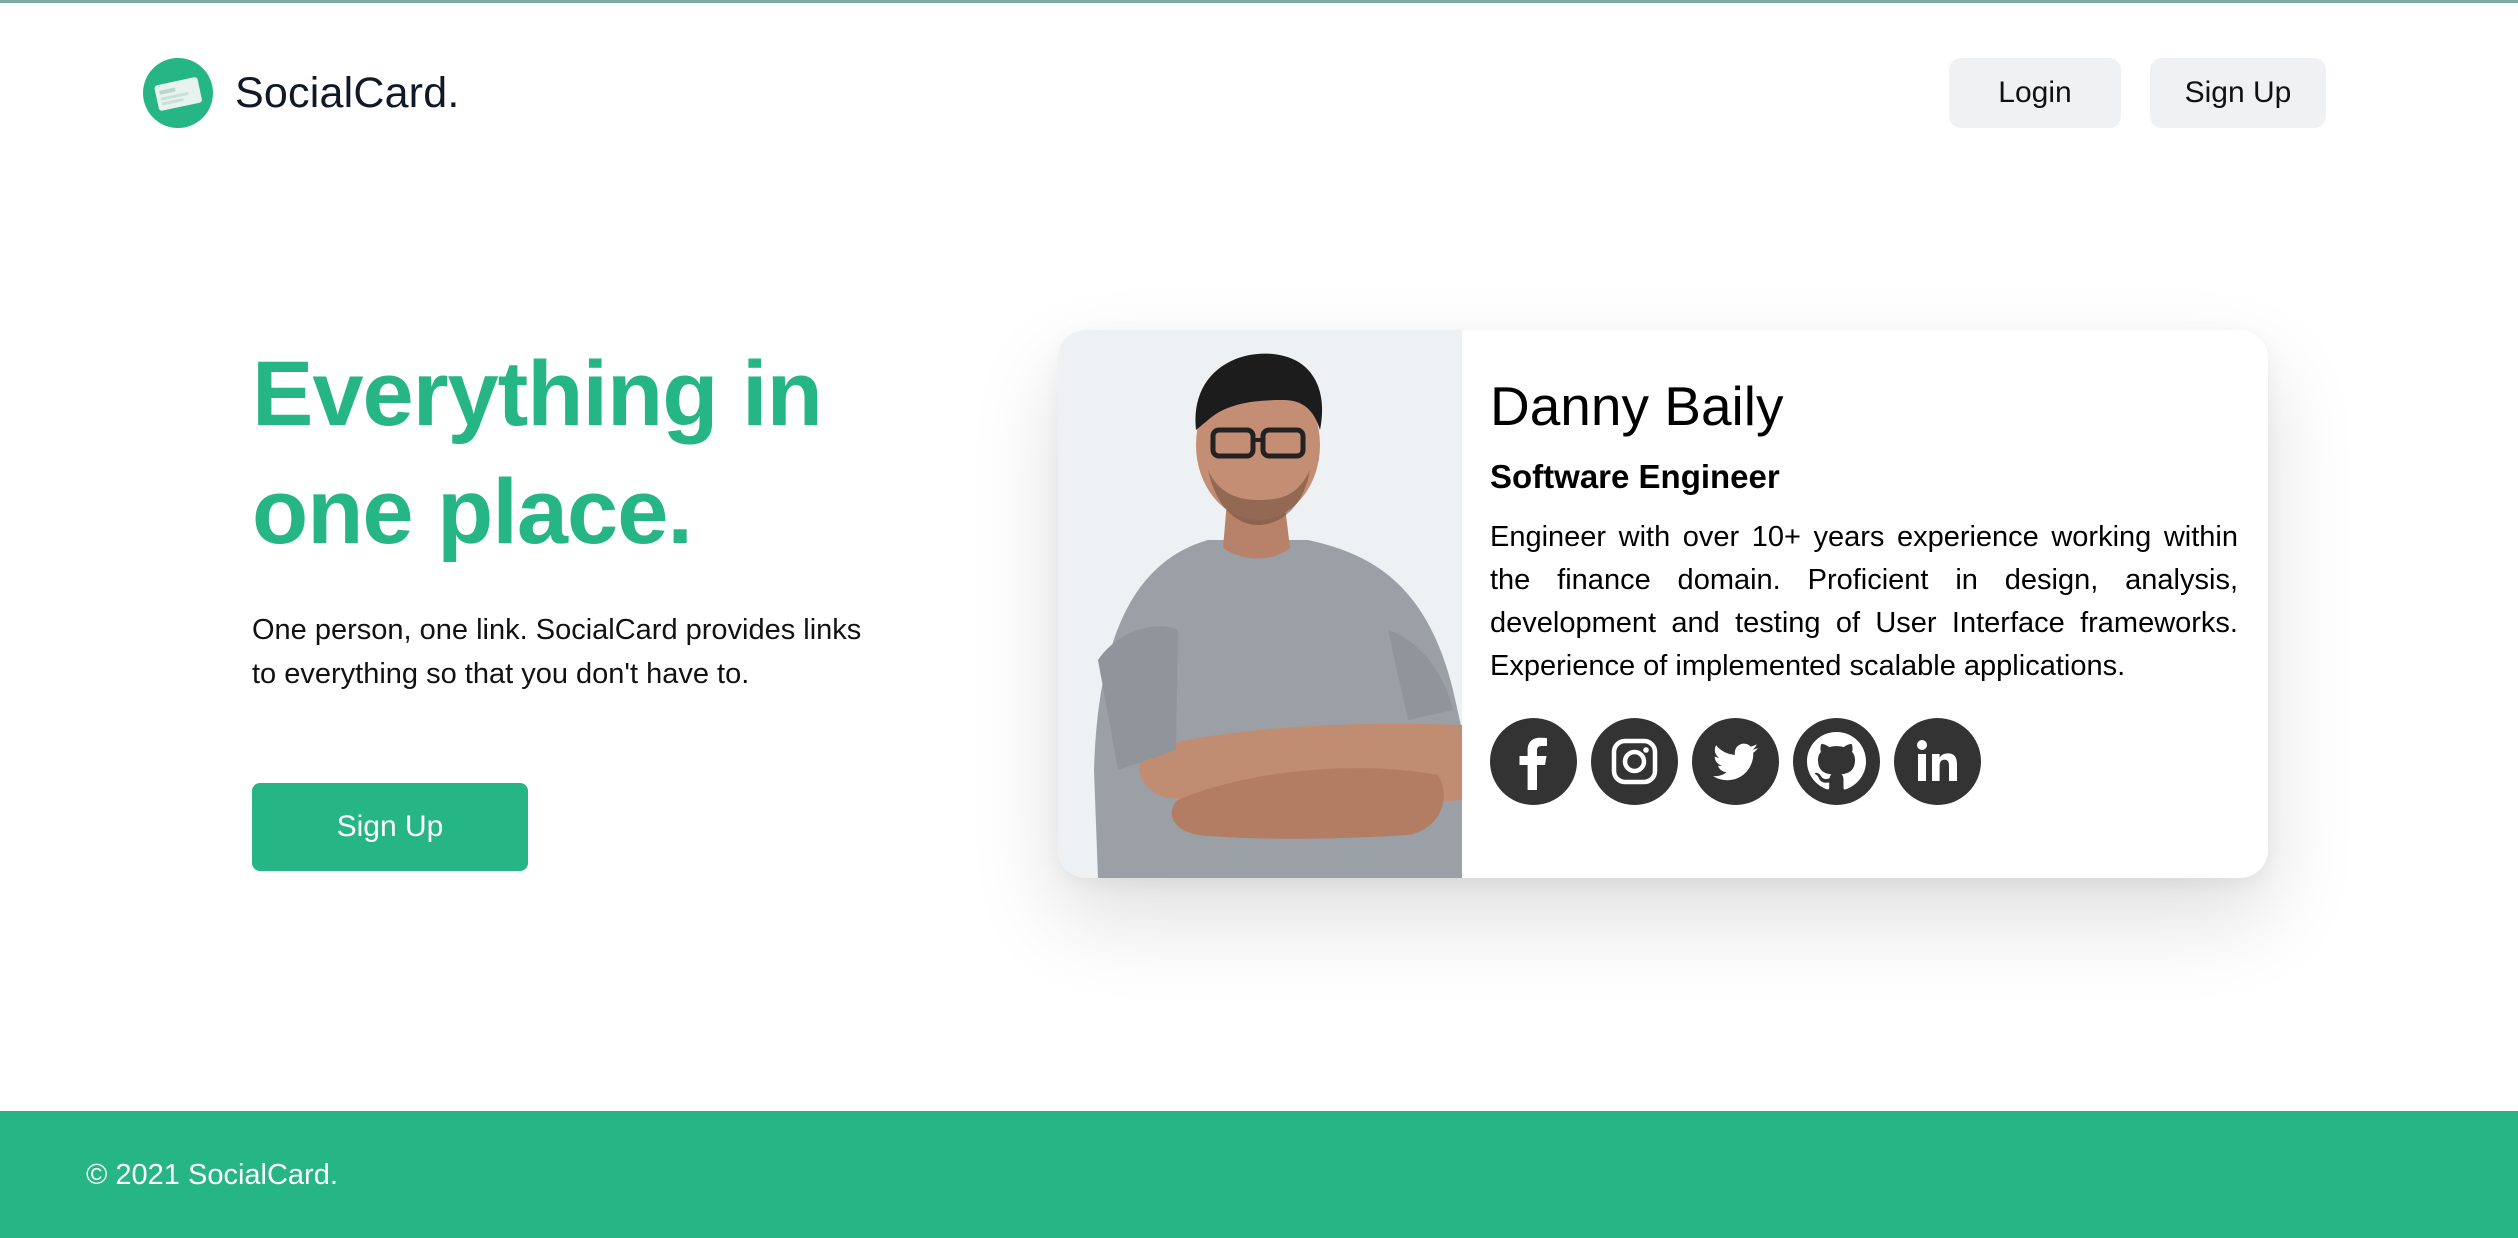 The height and width of the screenshot is (1238, 2518). I want to click on hero-signup-button: Sign Up, so click(390, 827).